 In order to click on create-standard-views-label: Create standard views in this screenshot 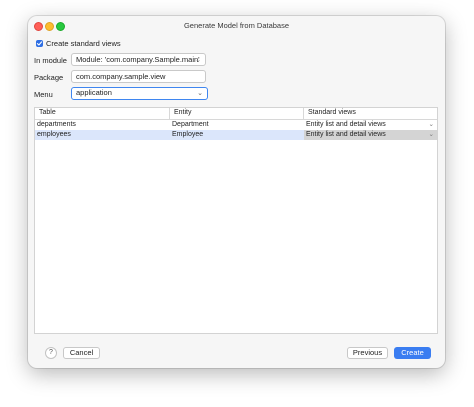, I will do `click(83, 43)`.